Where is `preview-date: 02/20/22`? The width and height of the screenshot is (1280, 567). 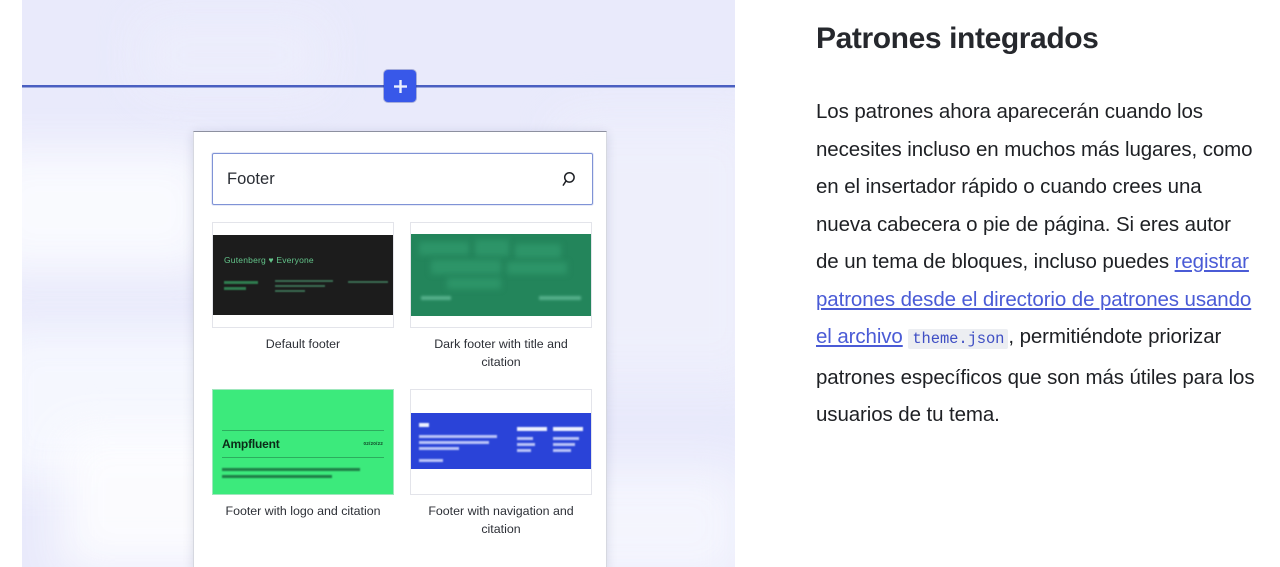 preview-date: 02/20/22 is located at coordinates (373, 443).